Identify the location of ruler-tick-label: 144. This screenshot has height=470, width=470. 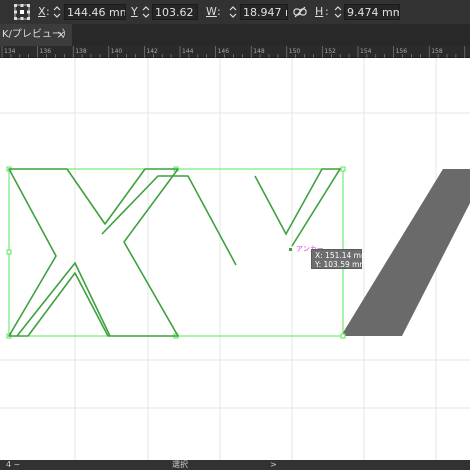
(188, 51).